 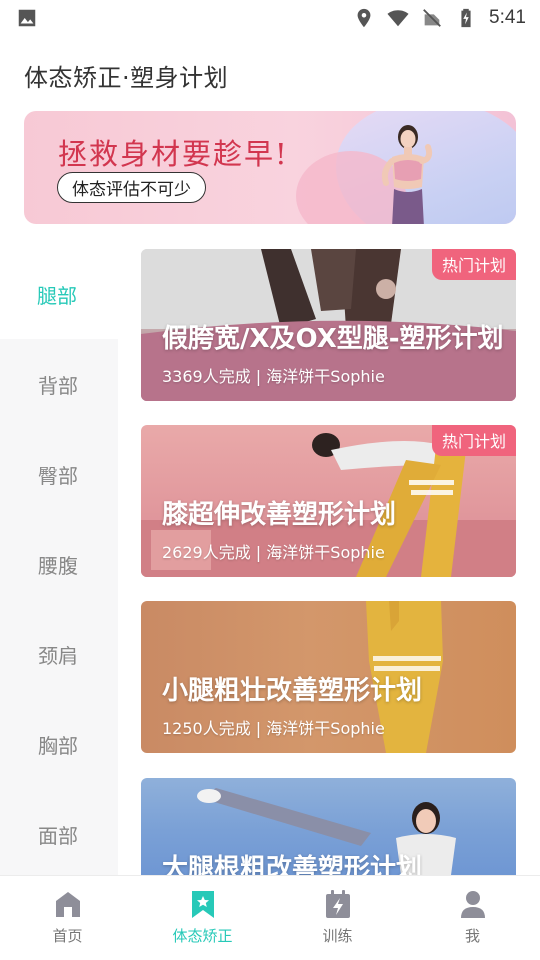 What do you see at coordinates (333, 339) in the screenshot?
I see `plan-title: 假胯宽/X及OX型腿-塑形计划` at bounding box center [333, 339].